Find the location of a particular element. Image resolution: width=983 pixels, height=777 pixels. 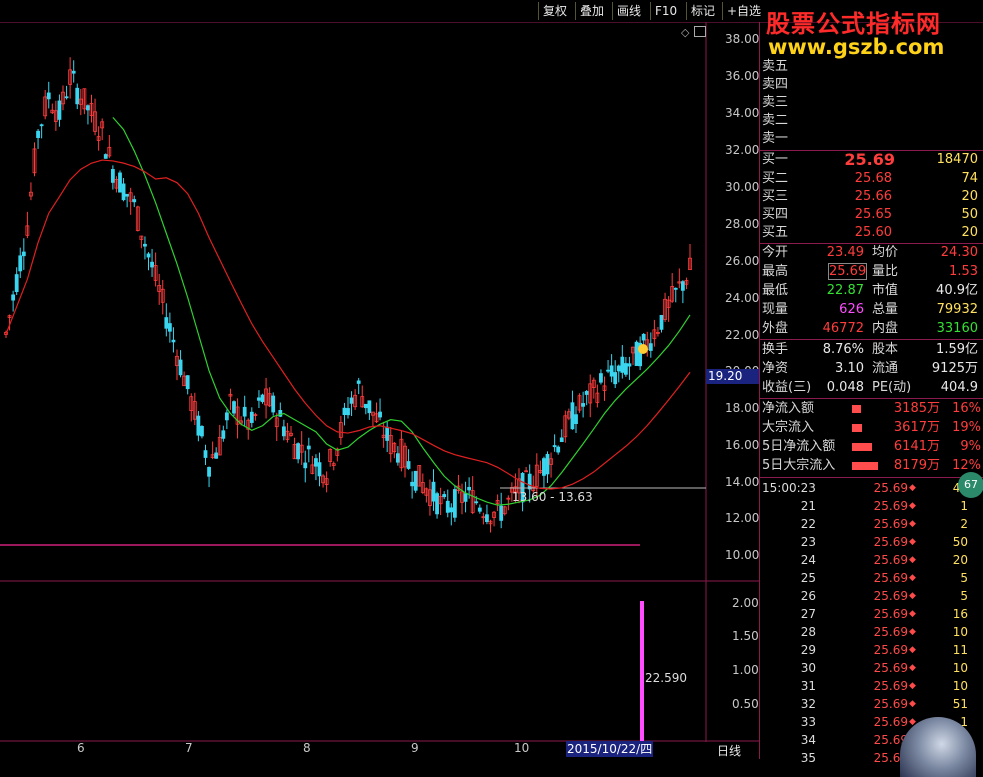

diamond-icon: ◇ is located at coordinates (685, 32).